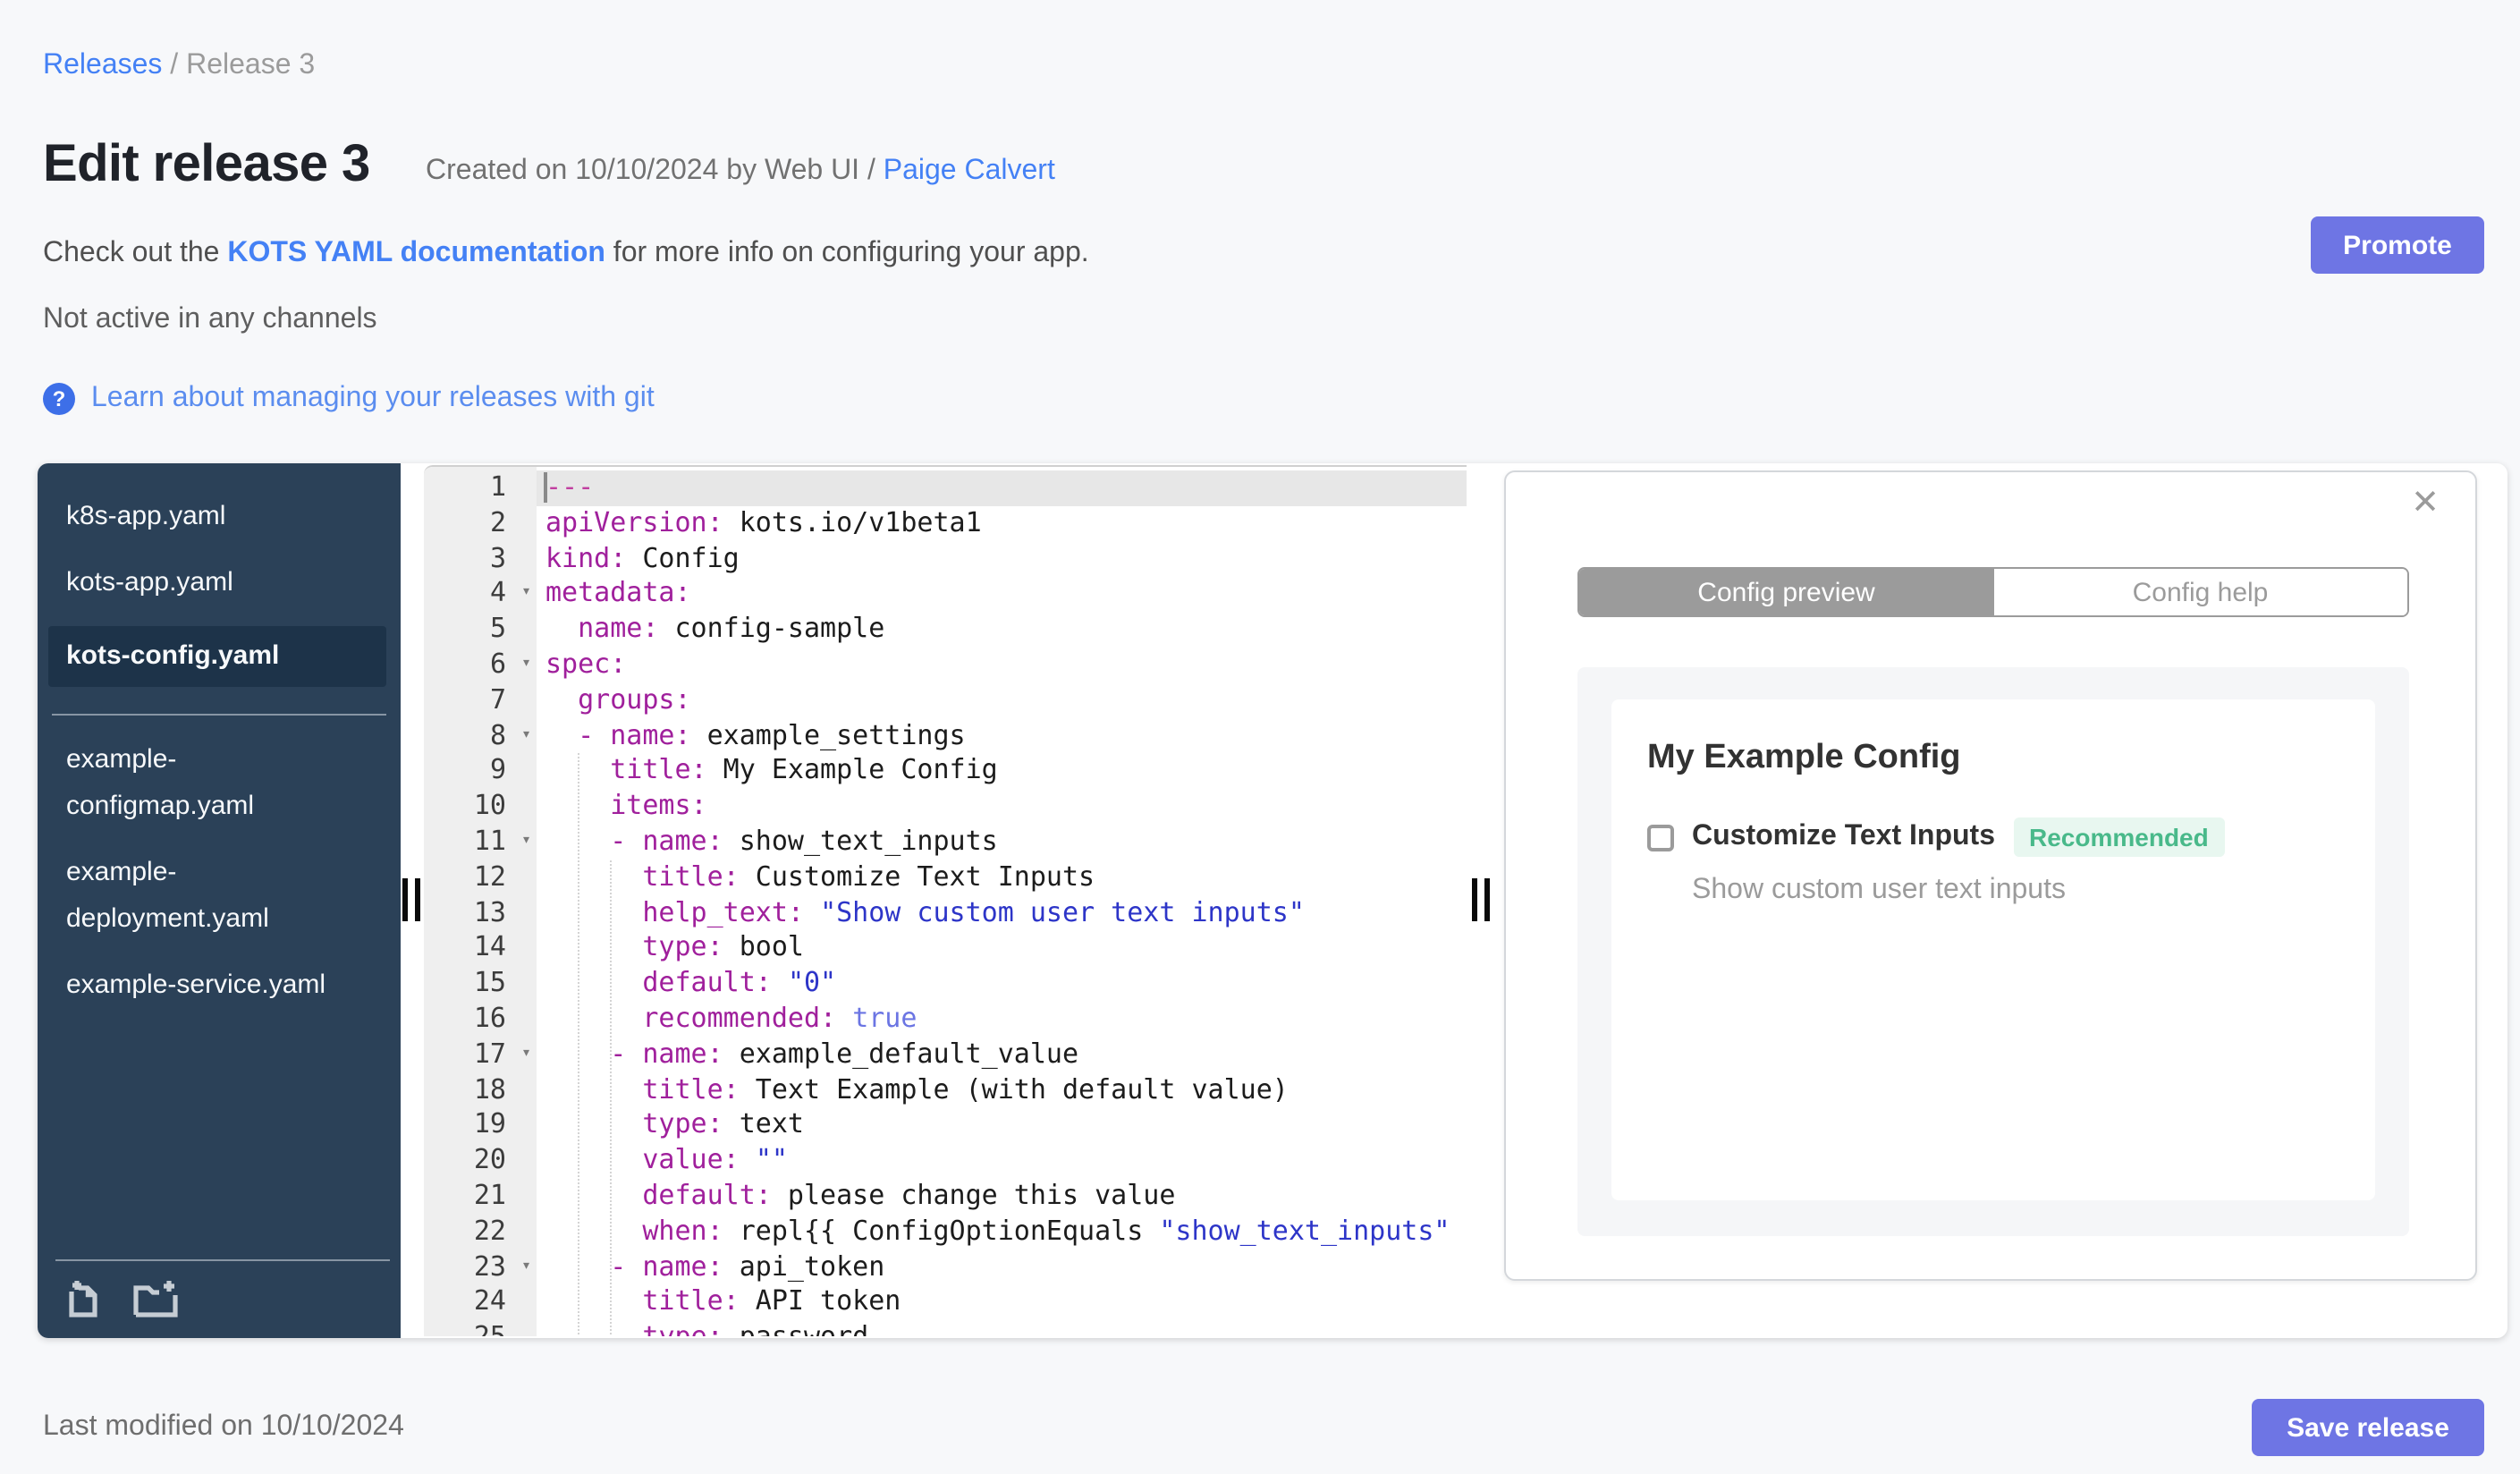 The width and height of the screenshot is (2520, 1474). What do you see at coordinates (480, 665) in the screenshot?
I see `line-number: 6 ▾` at bounding box center [480, 665].